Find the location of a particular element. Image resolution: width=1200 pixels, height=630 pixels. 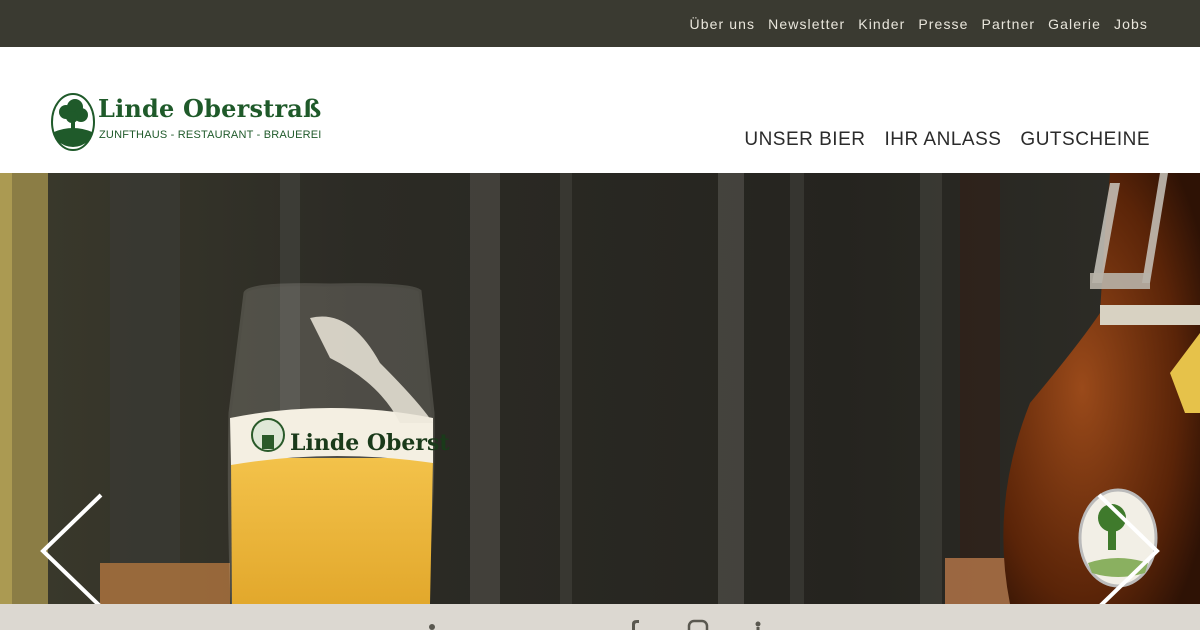

slider-next-button is located at coordinates (1130, 547).